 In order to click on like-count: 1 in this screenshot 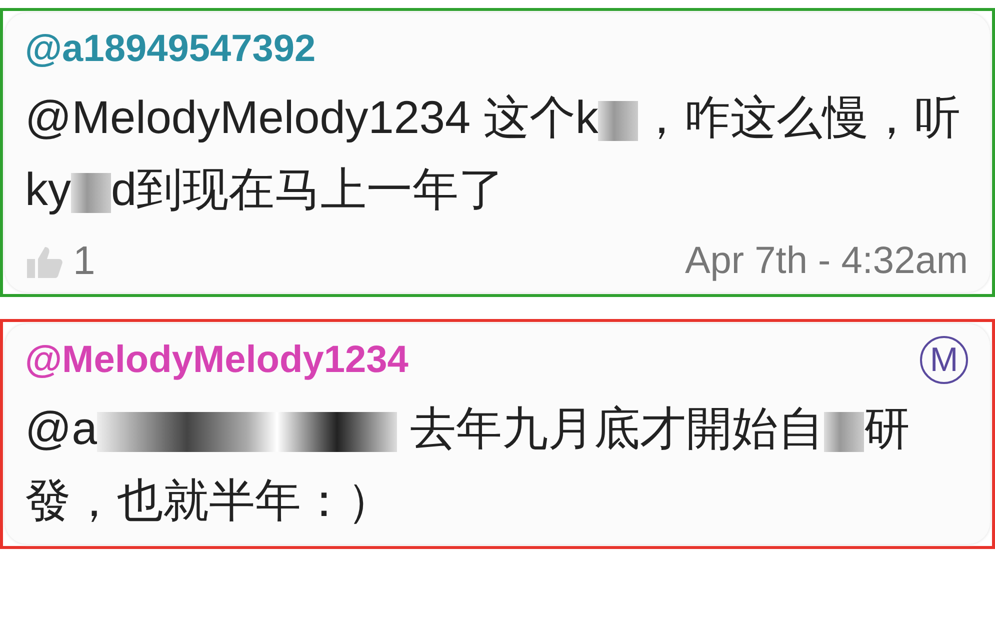, I will do `click(84, 261)`.